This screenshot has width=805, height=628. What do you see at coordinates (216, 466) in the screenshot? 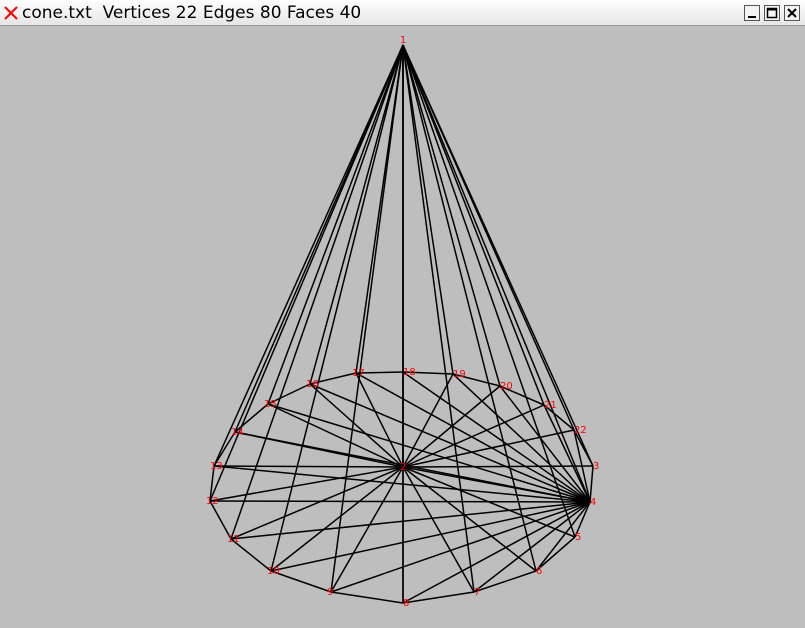
I see `vertex-label: 13` at bounding box center [216, 466].